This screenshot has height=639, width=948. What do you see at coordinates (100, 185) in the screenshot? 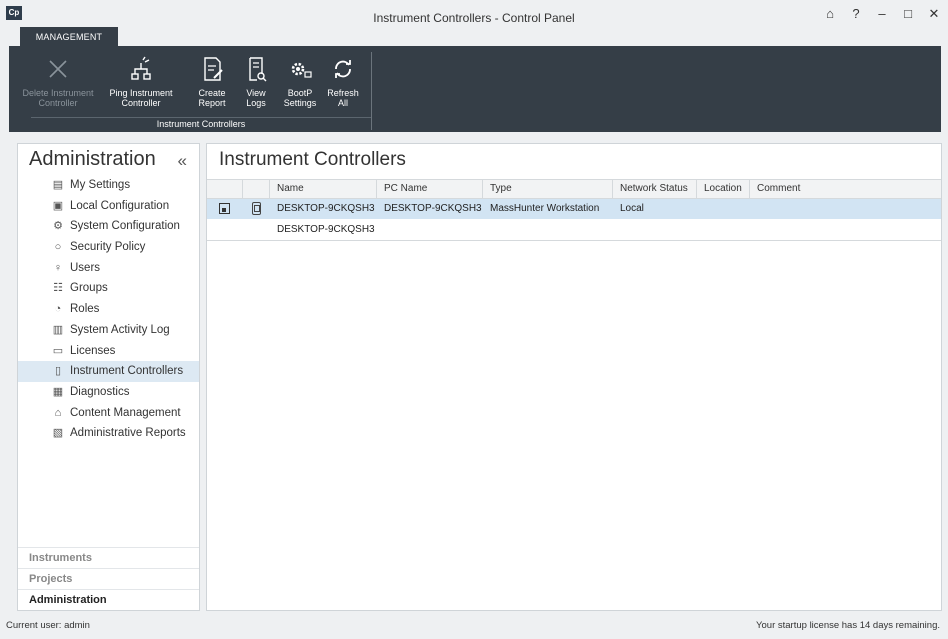
I see `sidebar-item-label: My Settings` at bounding box center [100, 185].